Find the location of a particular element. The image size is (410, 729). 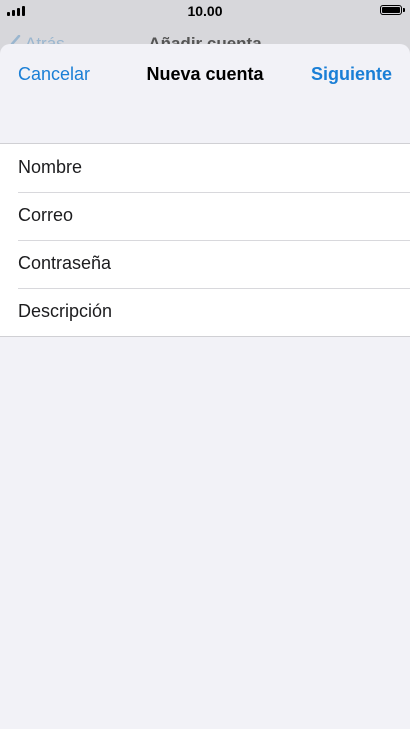

cancel-button: Cancelar is located at coordinates (54, 74).